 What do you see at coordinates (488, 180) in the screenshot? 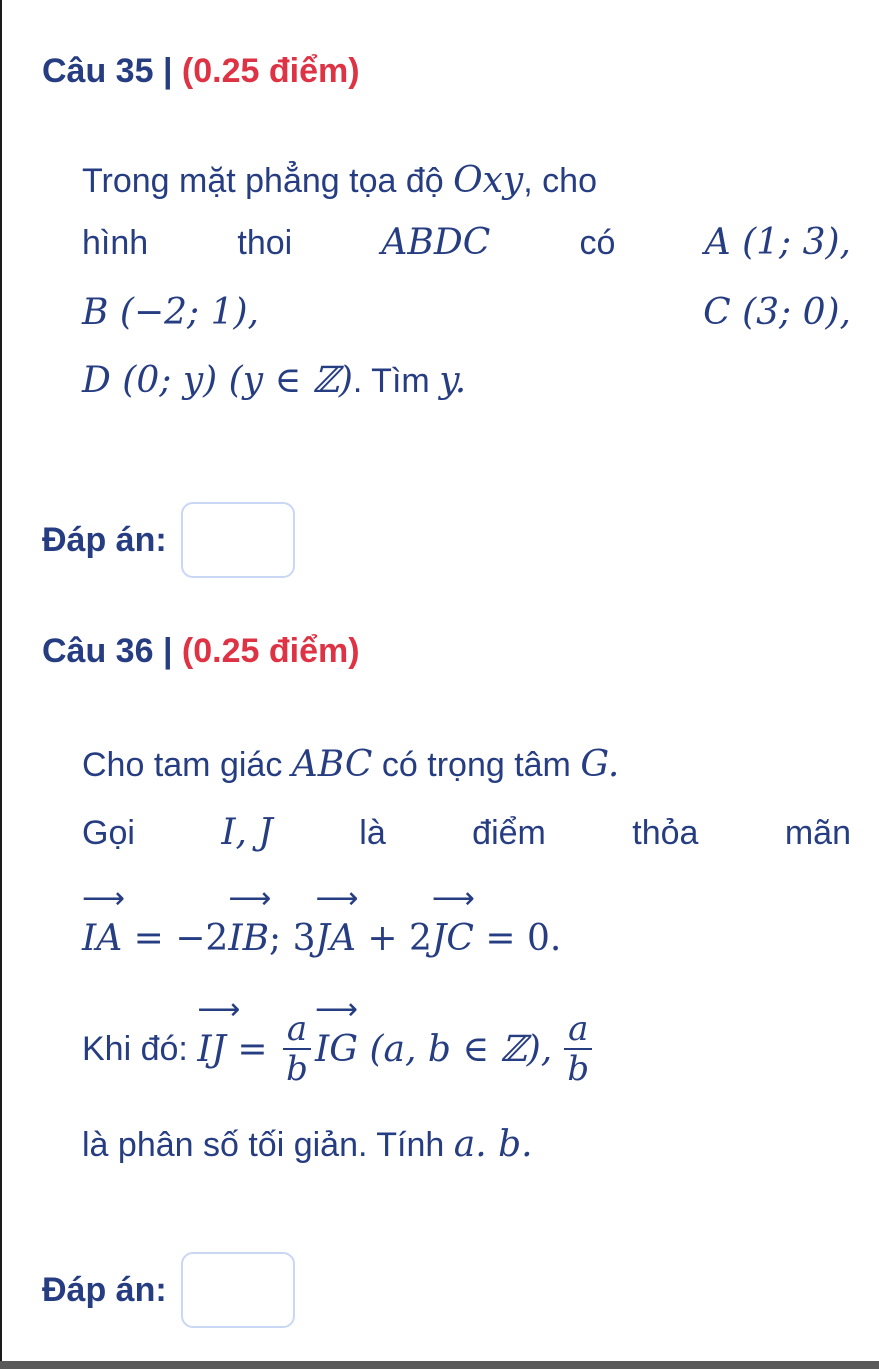
I see `math-oxy: Oxy` at bounding box center [488, 180].